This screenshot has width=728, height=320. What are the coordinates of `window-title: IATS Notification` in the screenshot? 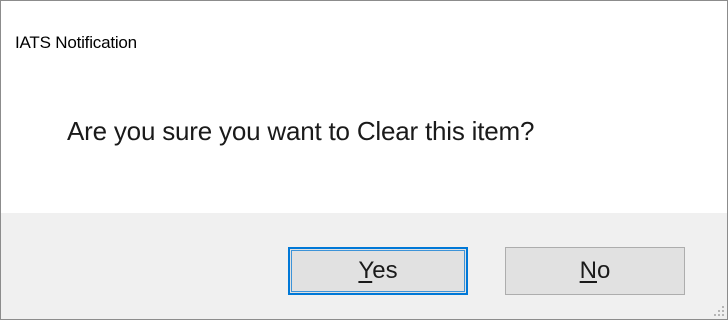 It's located at (76, 42).